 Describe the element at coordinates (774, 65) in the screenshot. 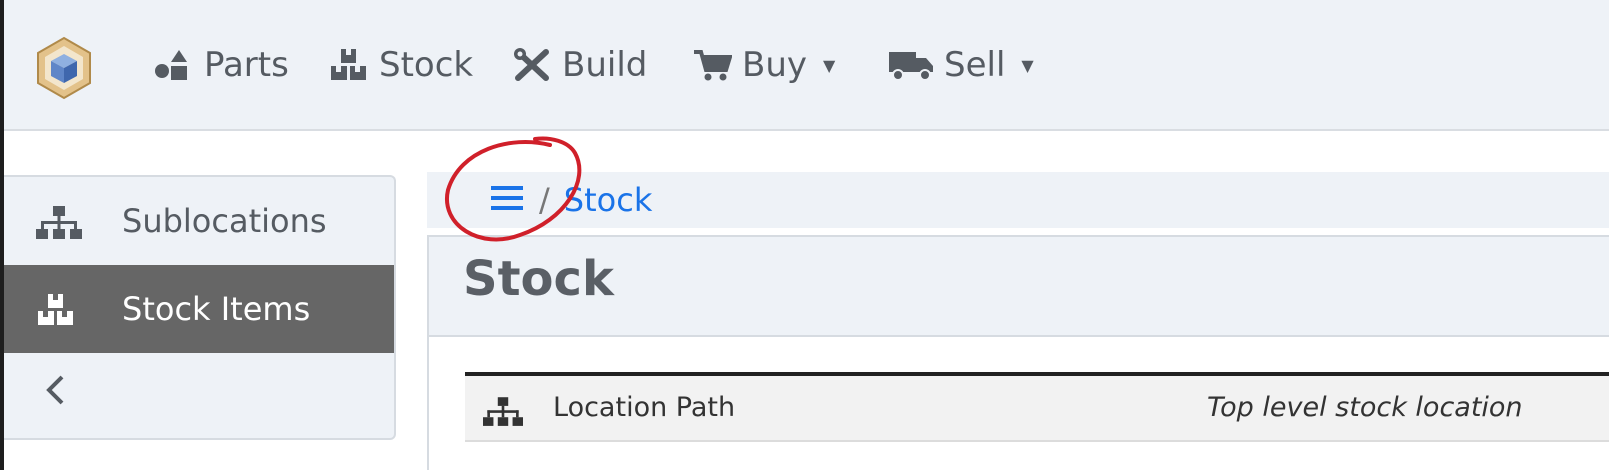

I see `nav-buy-label: Buy` at that location.